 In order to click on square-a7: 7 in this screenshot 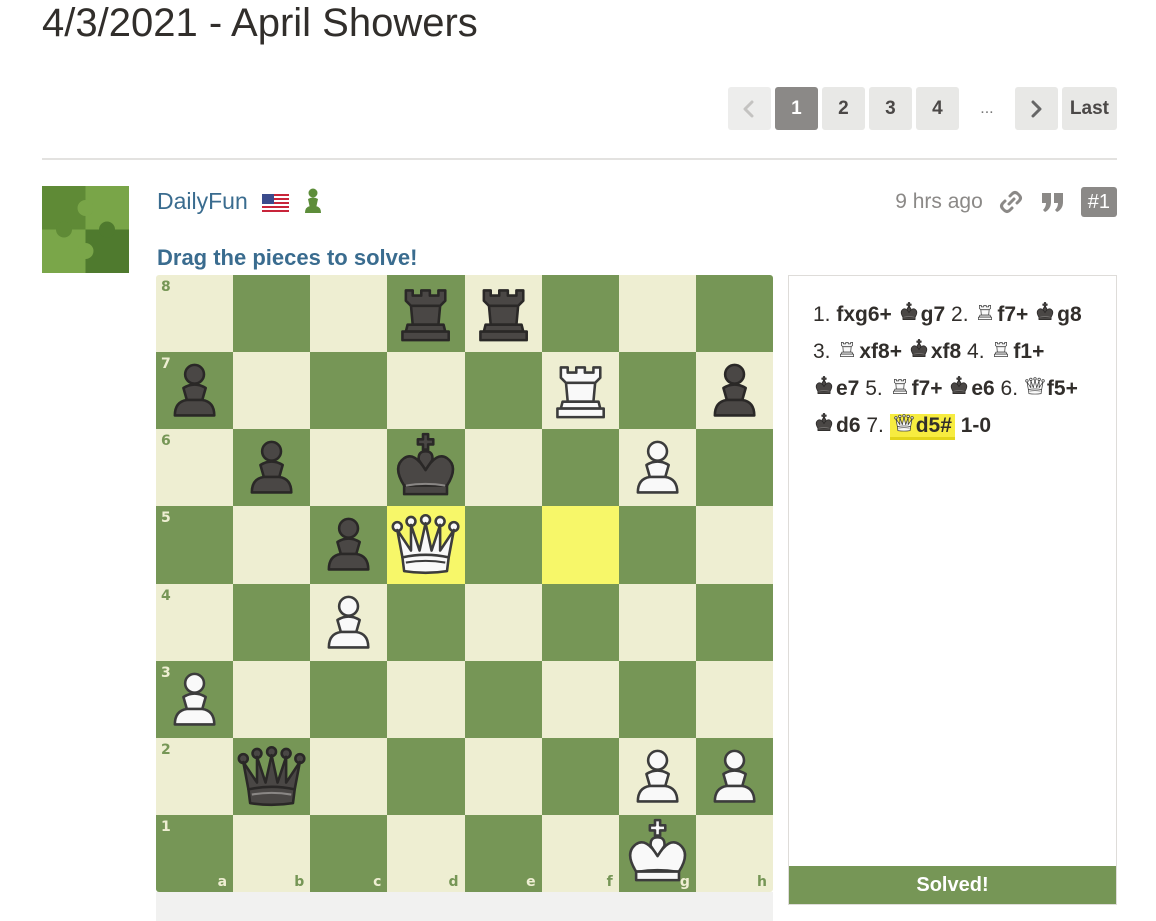, I will do `click(195, 391)`.